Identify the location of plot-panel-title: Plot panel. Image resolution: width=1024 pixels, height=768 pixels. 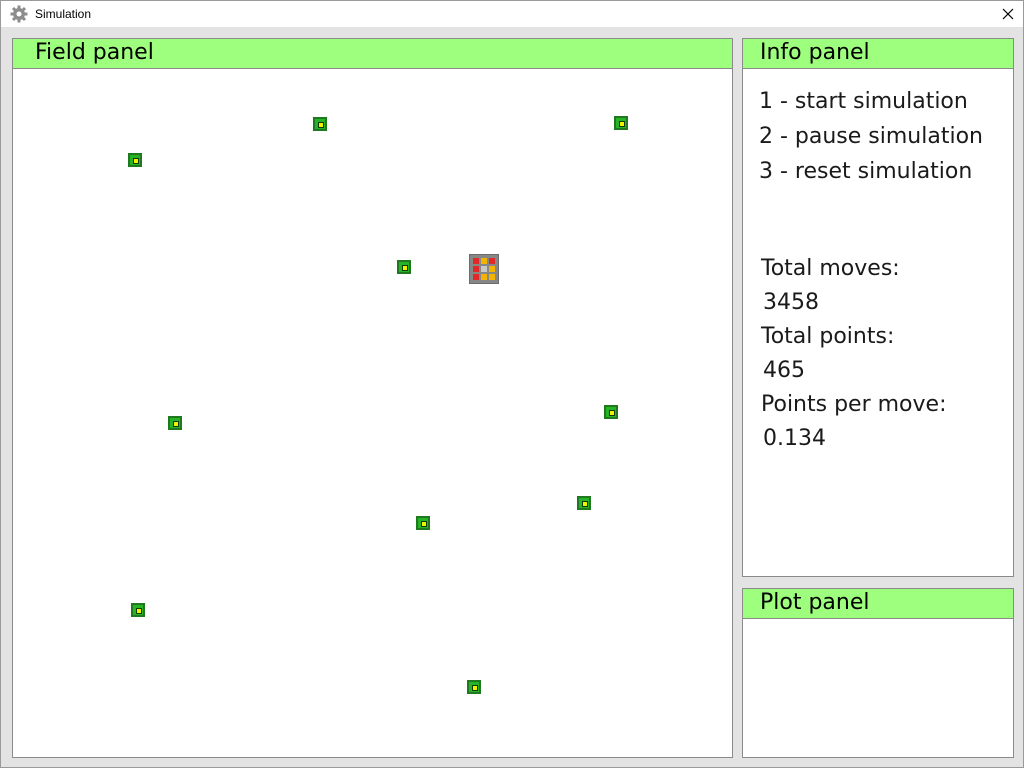
(878, 604).